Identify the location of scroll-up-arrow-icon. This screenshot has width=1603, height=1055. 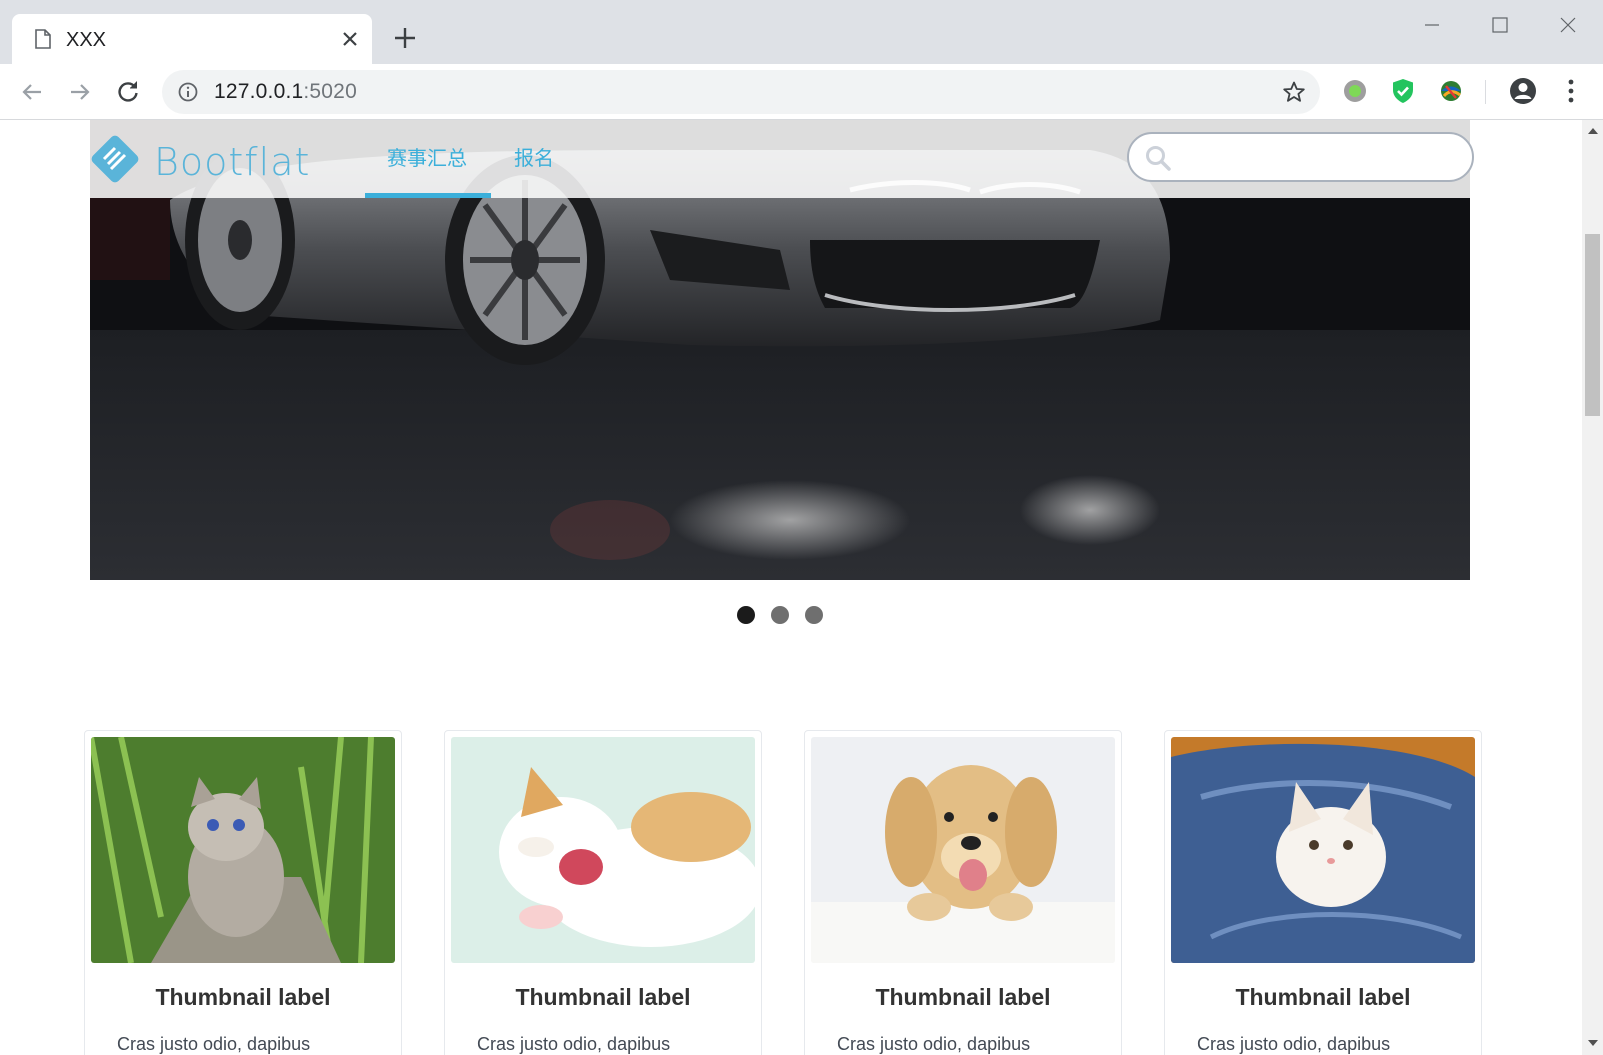
(1593, 131).